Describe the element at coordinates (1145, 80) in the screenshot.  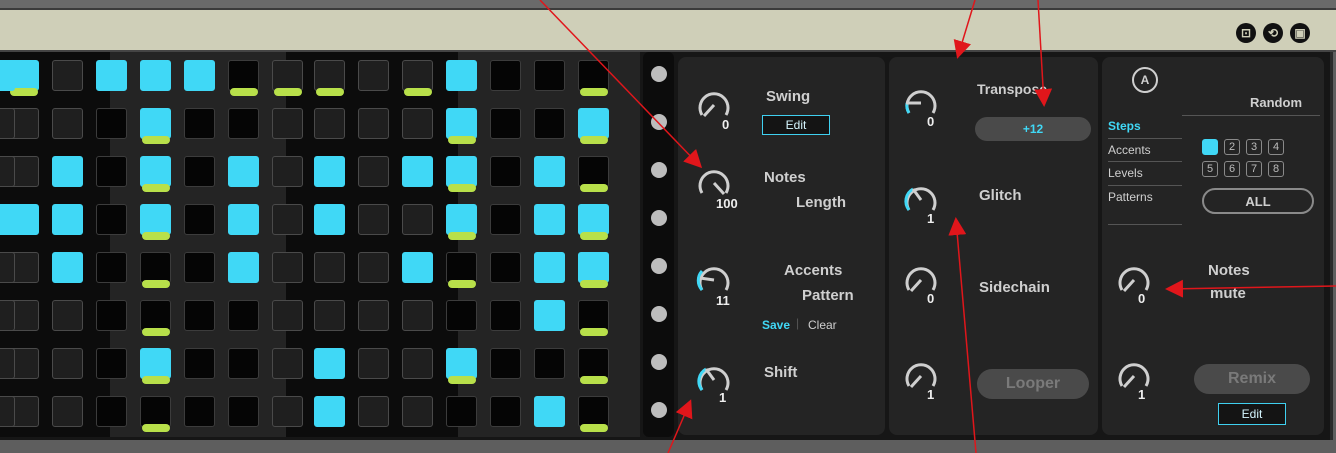
I see `a-button: A` at that location.